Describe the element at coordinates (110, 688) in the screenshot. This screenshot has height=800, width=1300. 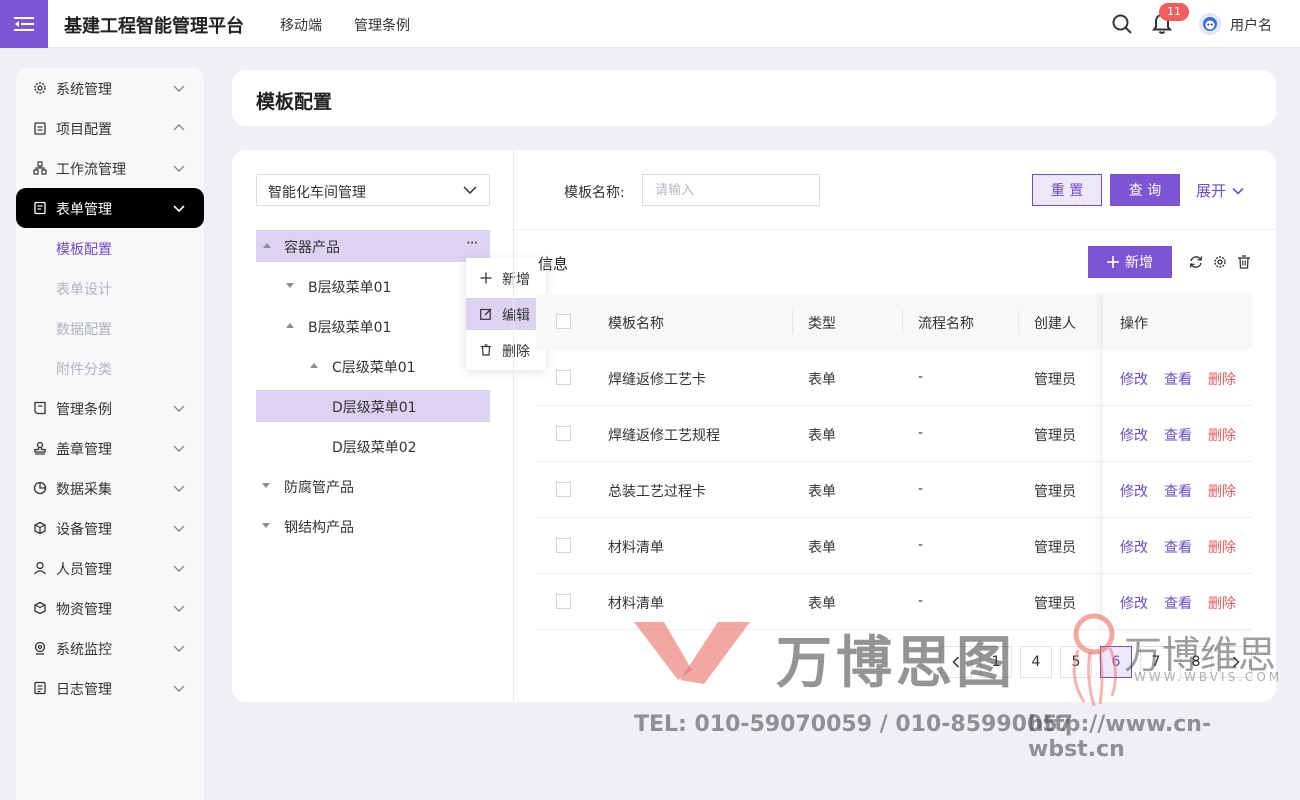
I see `sidebar-item-log: 日志管理` at that location.